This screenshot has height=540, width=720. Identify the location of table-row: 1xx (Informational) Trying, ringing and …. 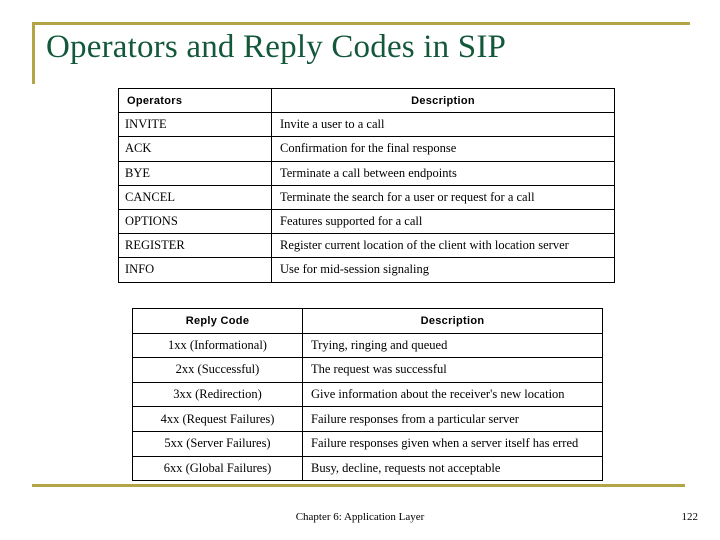
(367, 345).